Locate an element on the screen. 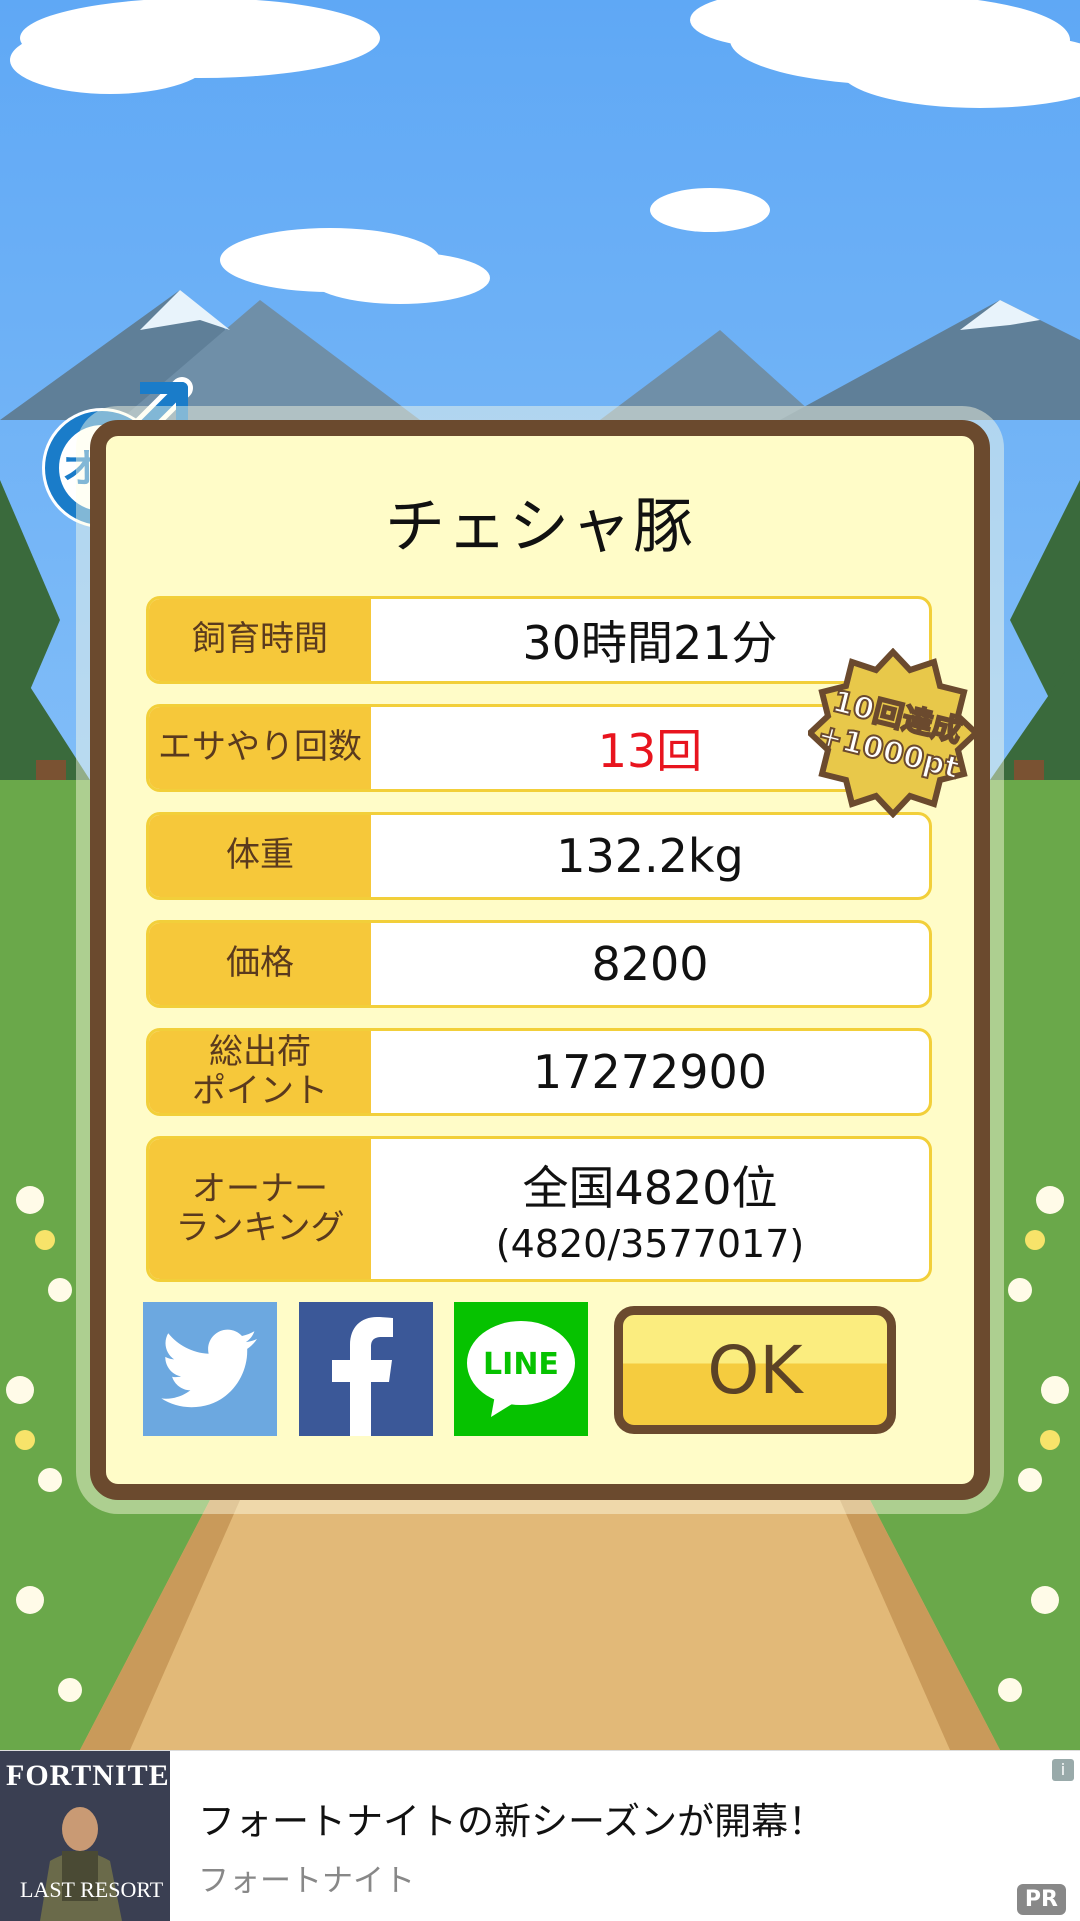 The image size is (1080, 1921). stat-value: 132.2kg is located at coordinates (650, 856).